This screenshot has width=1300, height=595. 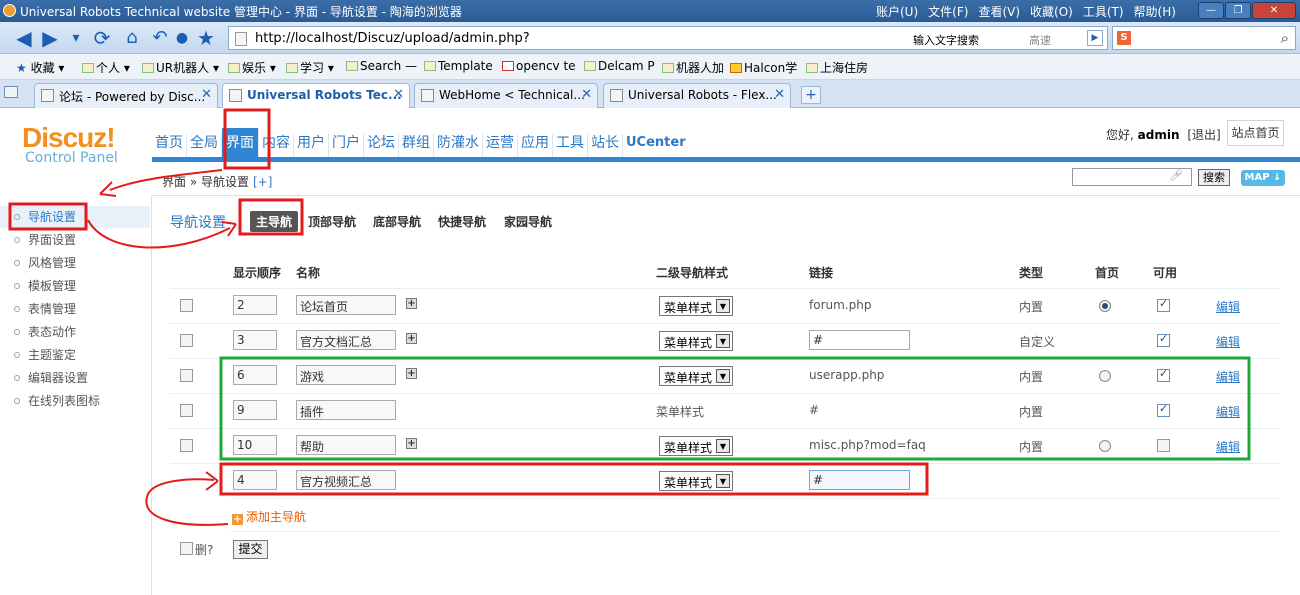 I want to click on order-input: 10, so click(x=255, y=445).